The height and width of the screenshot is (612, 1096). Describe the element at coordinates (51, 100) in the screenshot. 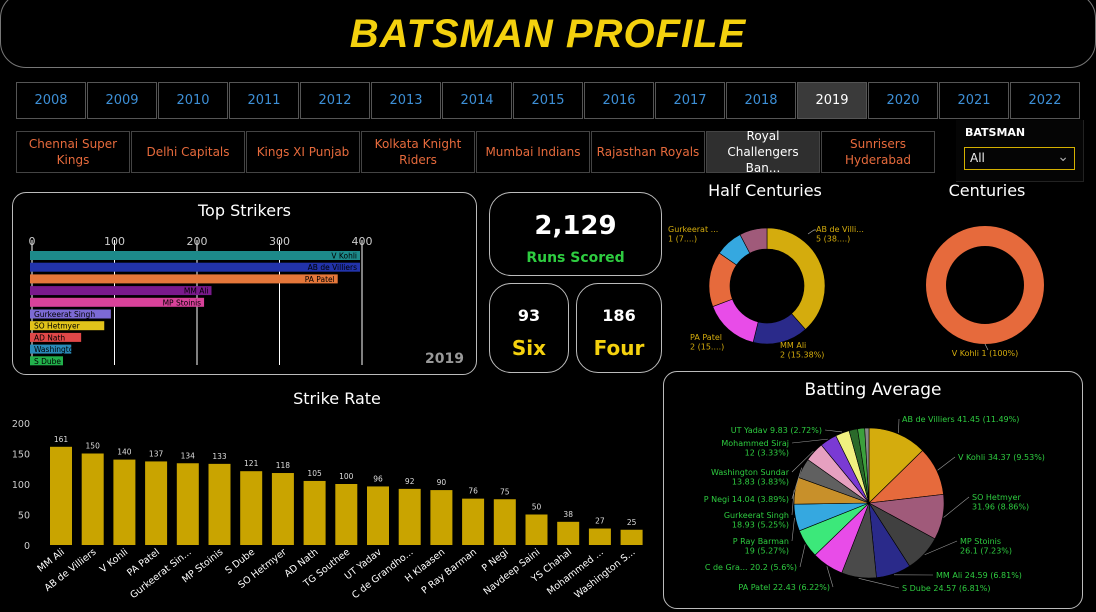

I see `year-button-2008: 2008` at that location.